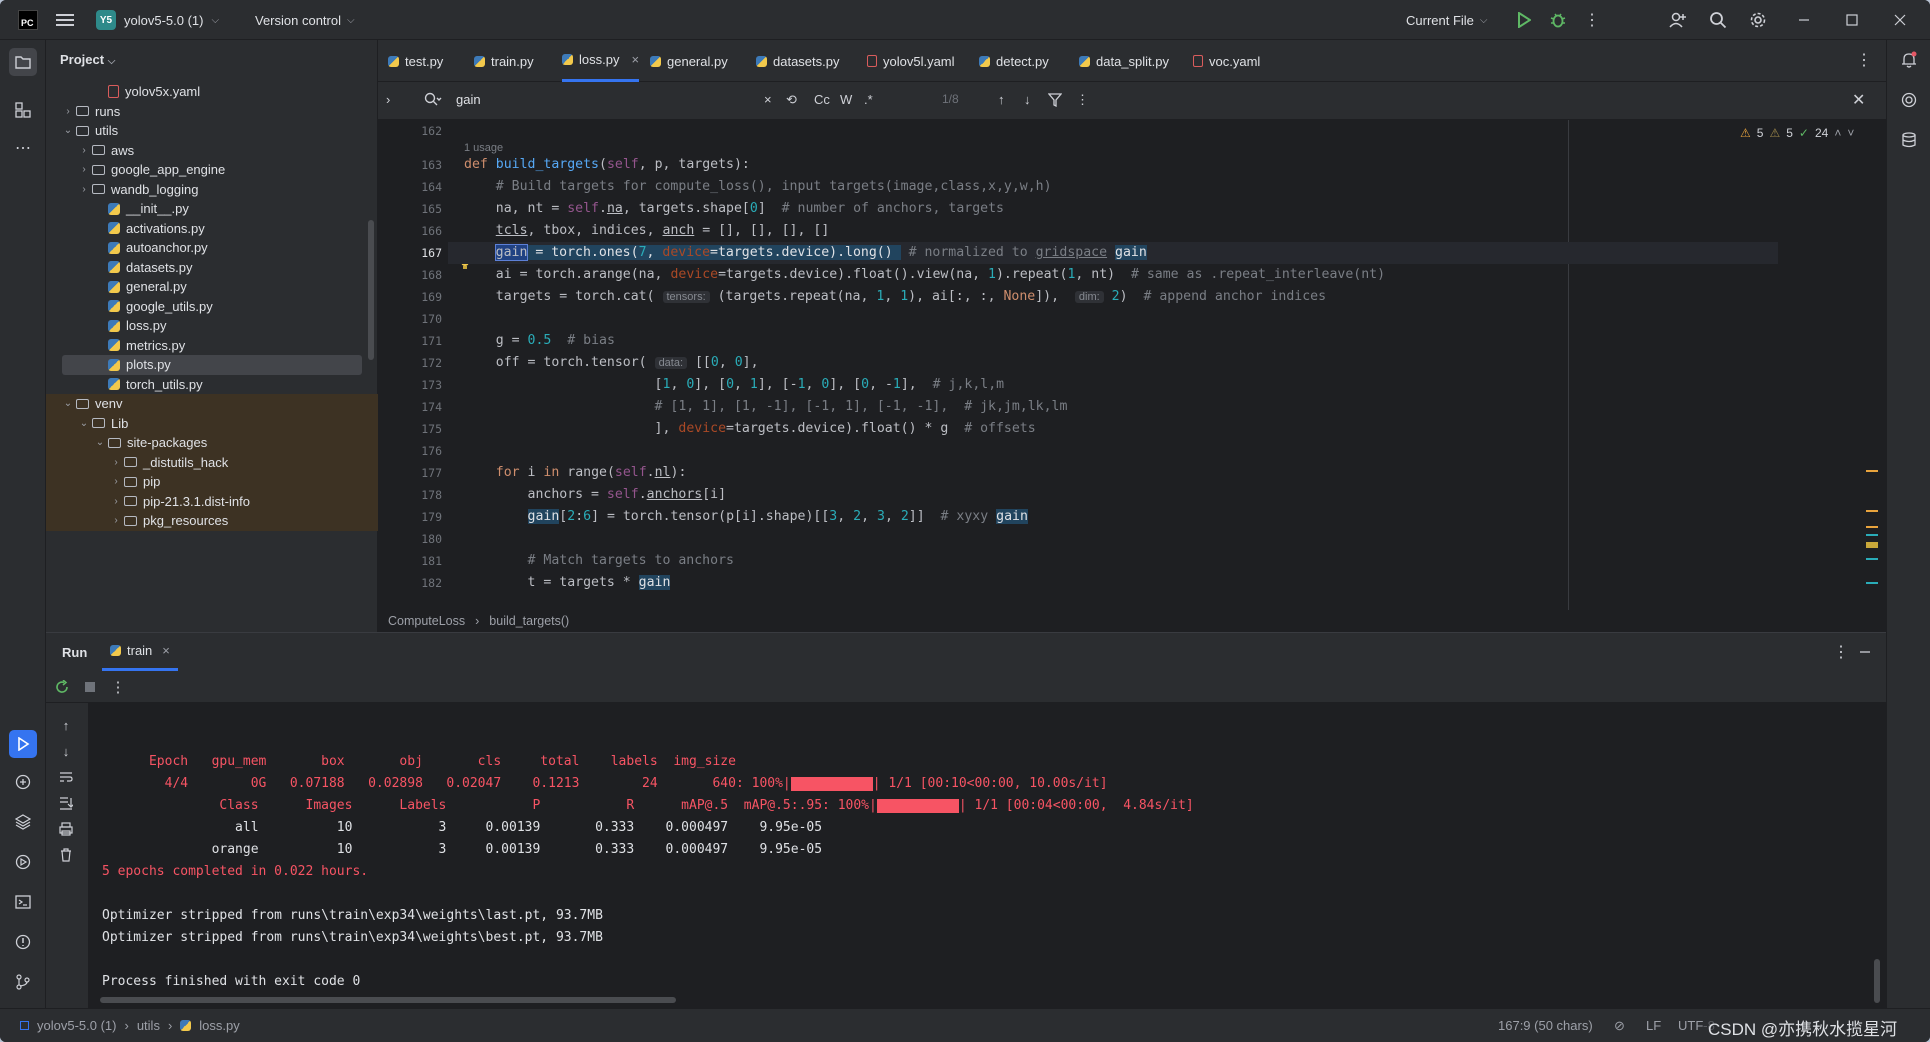  What do you see at coordinates (212, 248) in the screenshot?
I see `tree-item: autoanchor.py` at bounding box center [212, 248].